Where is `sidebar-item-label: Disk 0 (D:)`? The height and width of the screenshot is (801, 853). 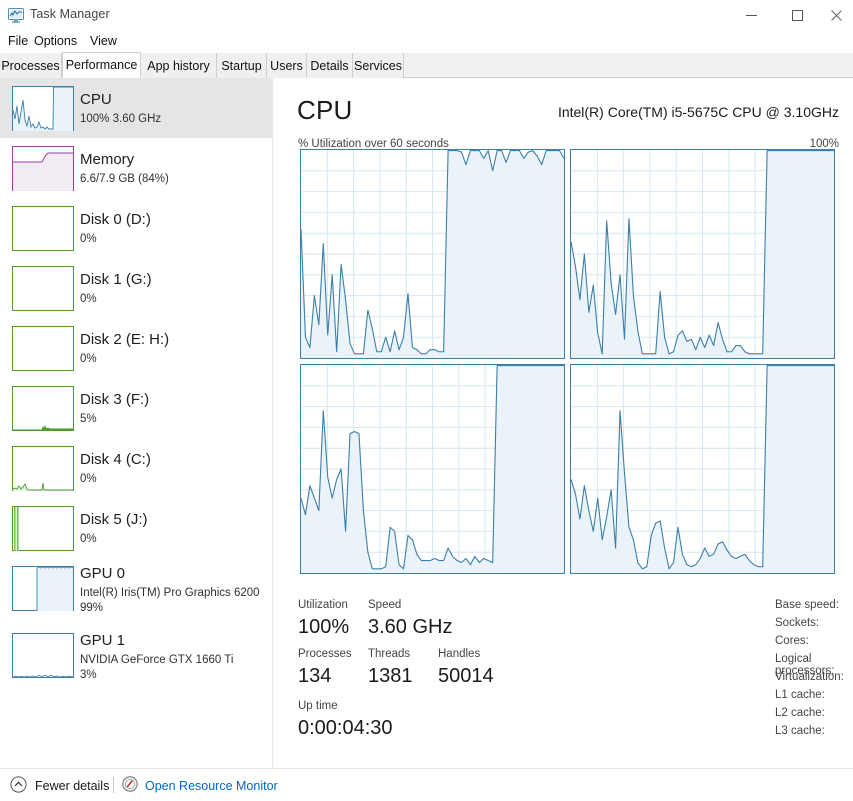
sidebar-item-label: Disk 0 (D:) is located at coordinates (115, 219).